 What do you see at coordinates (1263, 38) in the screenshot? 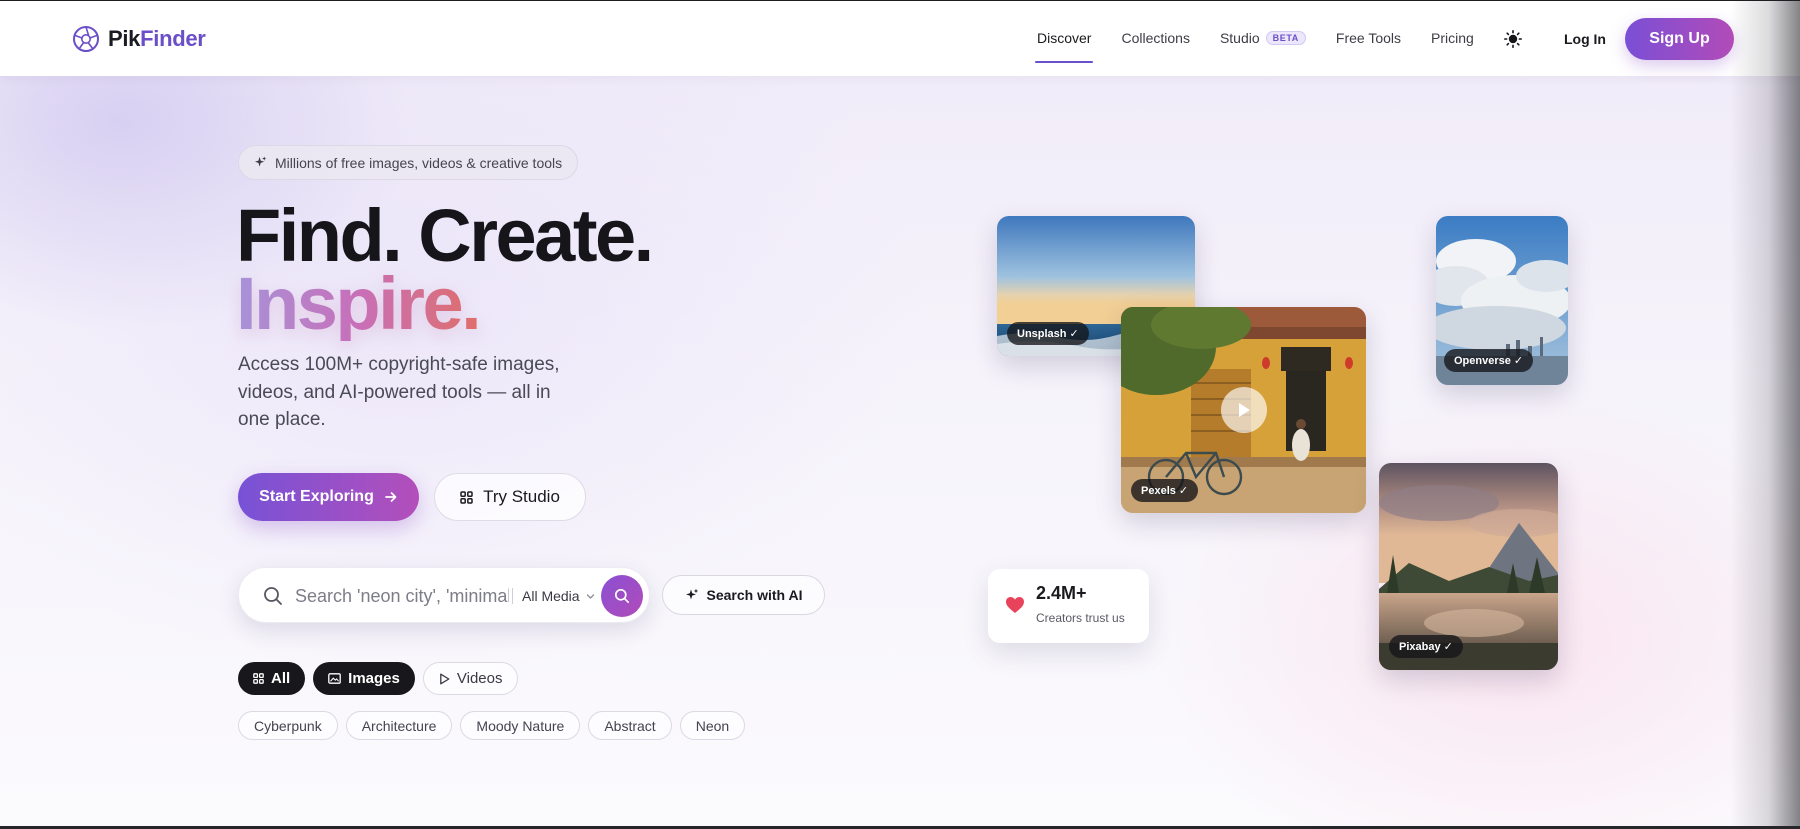
I see `nav-studio: Studio BETA` at bounding box center [1263, 38].